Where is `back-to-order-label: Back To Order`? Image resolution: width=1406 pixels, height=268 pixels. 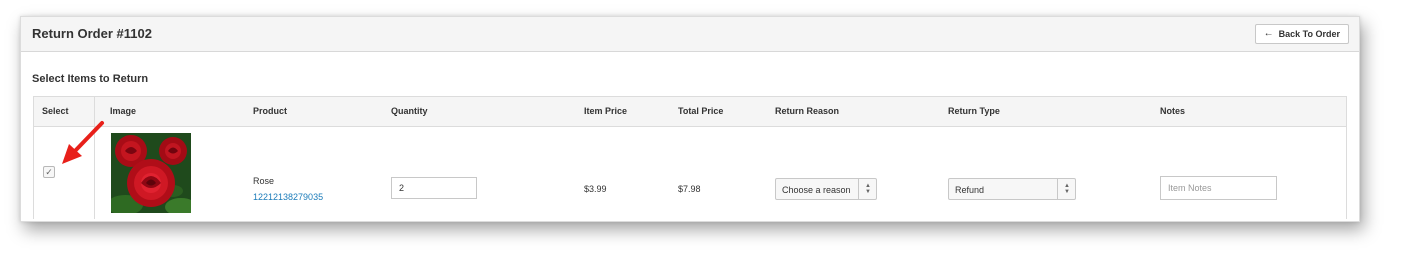 back-to-order-label: Back To Order is located at coordinates (1309, 34).